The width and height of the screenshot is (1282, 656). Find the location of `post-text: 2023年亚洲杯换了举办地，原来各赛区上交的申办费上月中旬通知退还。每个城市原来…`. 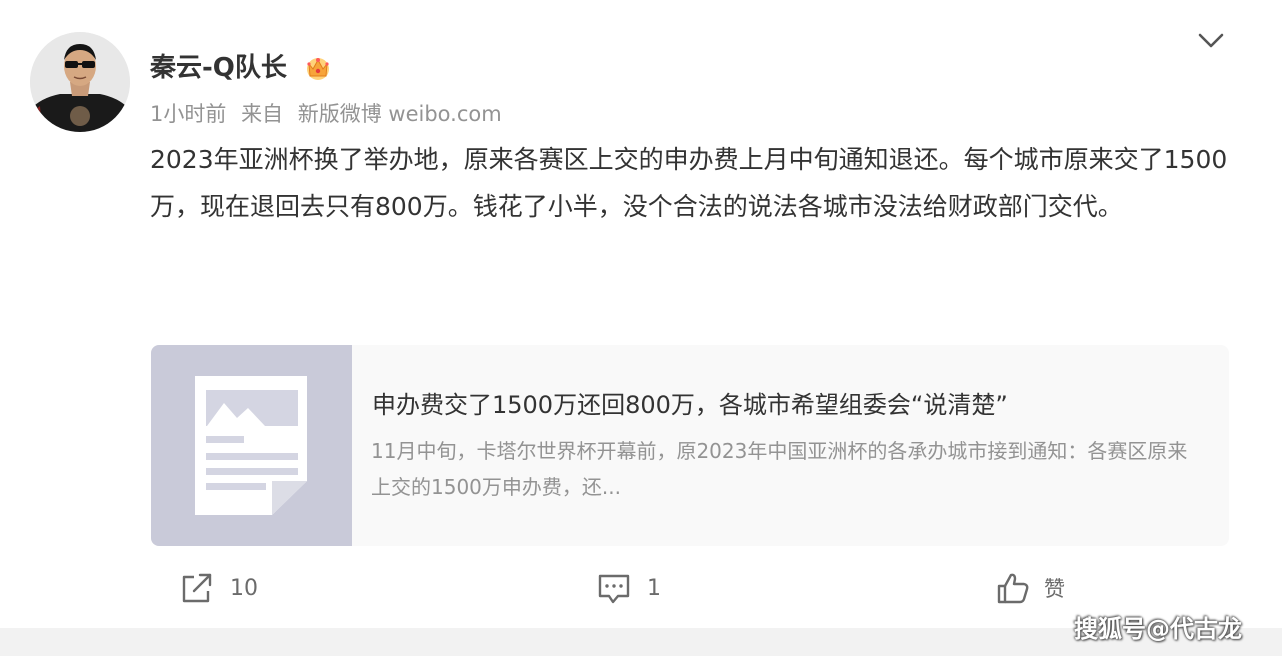

post-text: 2023年亚洲杯换了举办地，原来各赛区上交的申办费上月中旬通知退还。每个城市原来… is located at coordinates (689, 183).